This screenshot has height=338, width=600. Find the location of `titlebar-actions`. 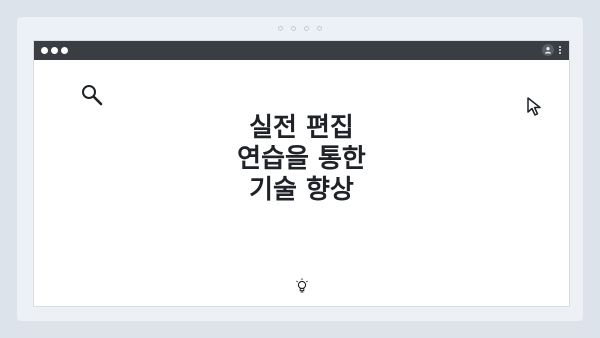

titlebar-actions is located at coordinates (552, 50).